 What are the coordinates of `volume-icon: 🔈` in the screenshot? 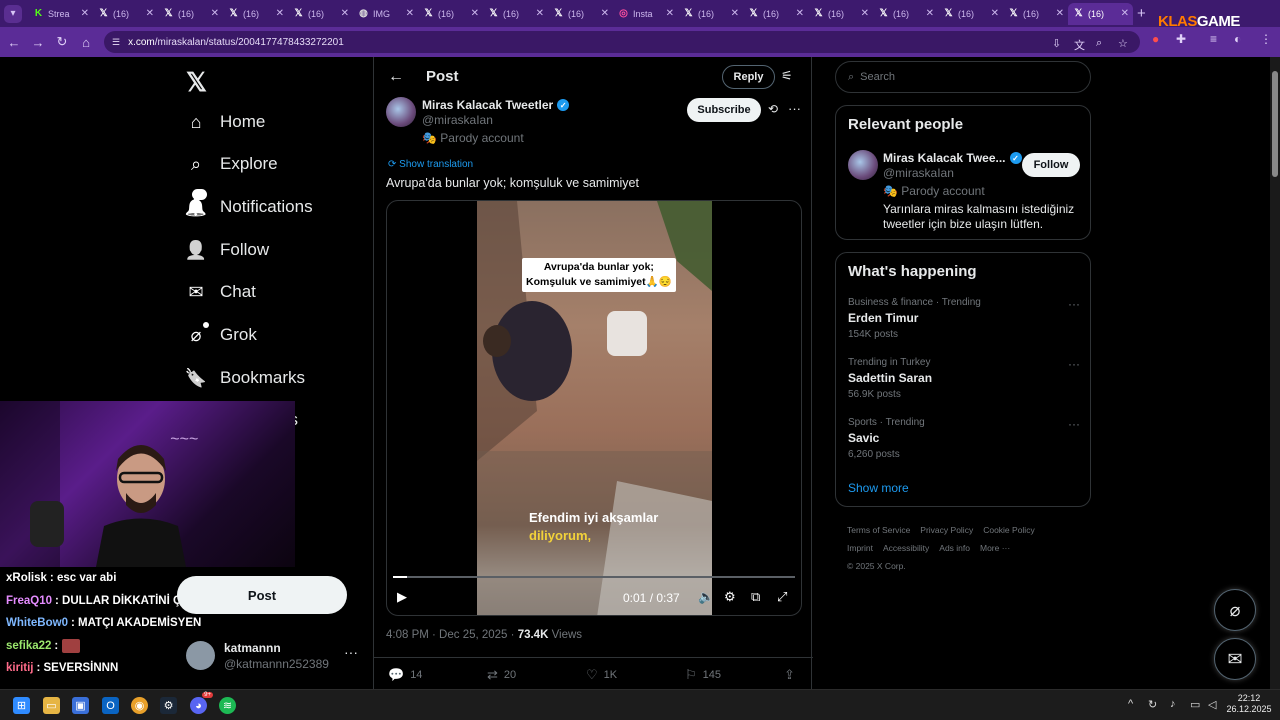 It's located at (706, 597).